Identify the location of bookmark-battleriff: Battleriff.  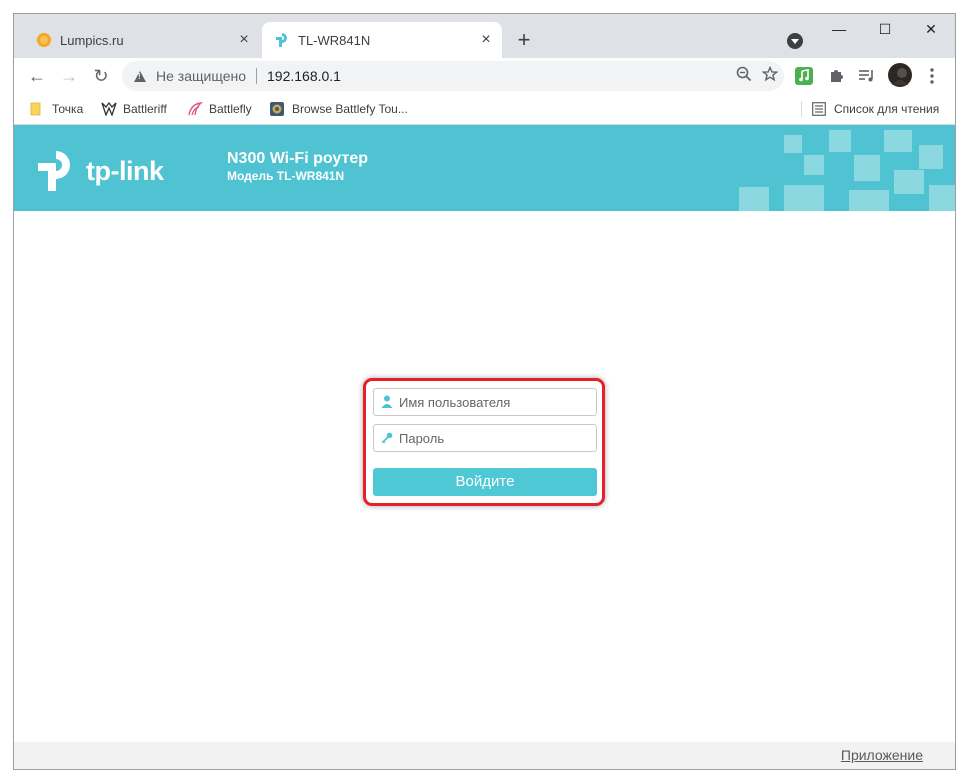
(134, 109).